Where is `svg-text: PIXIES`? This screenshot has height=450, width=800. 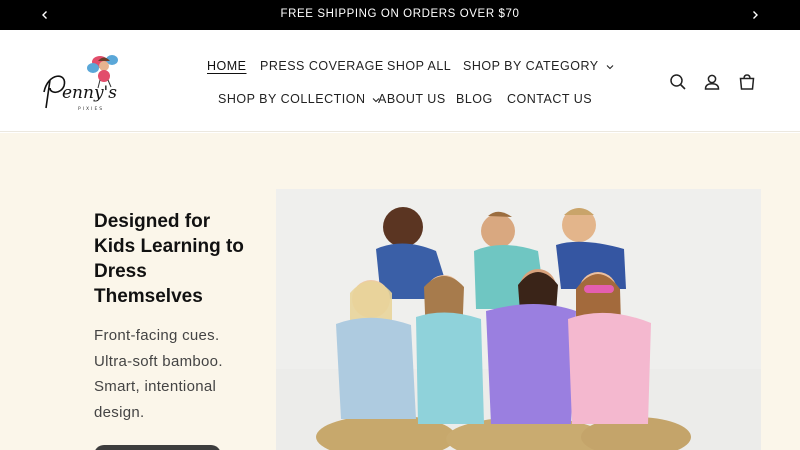 svg-text: PIXIES is located at coordinates (91, 109).